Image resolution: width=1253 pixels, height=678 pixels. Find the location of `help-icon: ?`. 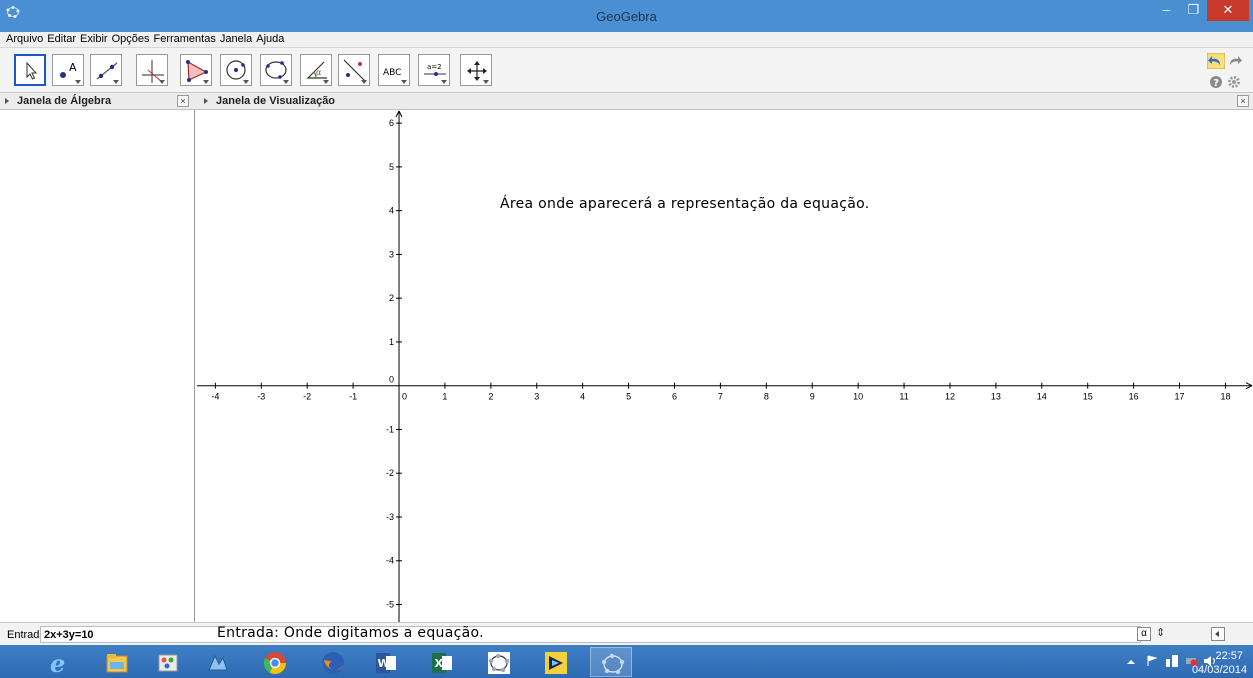

help-icon: ? is located at coordinates (1216, 82).